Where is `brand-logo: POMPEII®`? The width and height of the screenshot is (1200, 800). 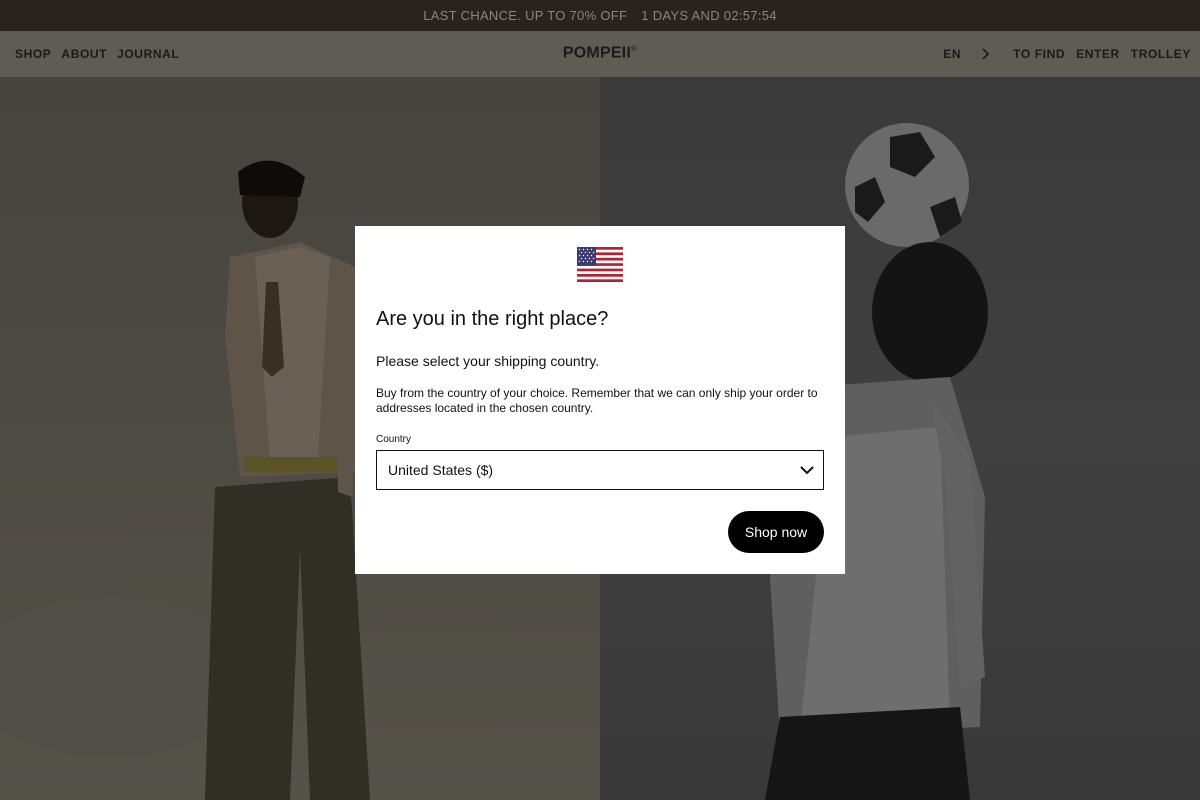 brand-logo: POMPEII® is located at coordinates (600, 53).